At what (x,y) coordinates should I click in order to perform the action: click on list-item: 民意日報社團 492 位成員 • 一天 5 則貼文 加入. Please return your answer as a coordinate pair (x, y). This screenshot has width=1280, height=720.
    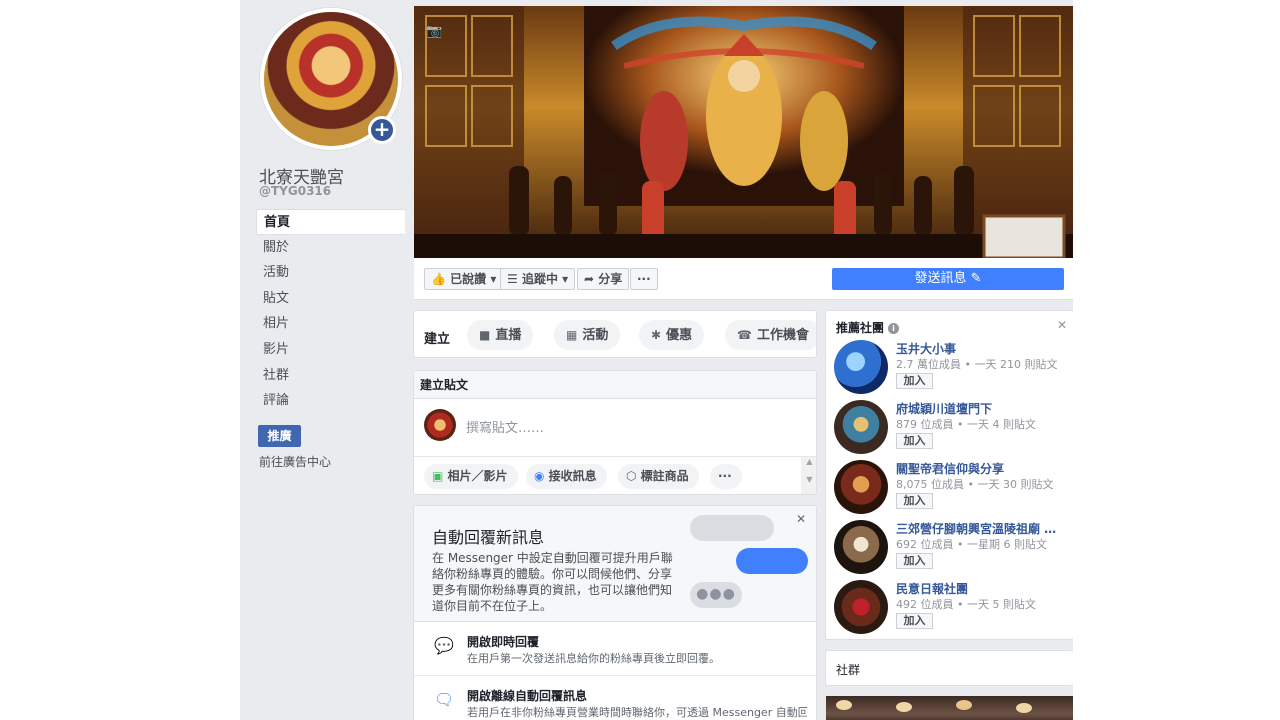
    Looking at the image, I should click on (953, 609).